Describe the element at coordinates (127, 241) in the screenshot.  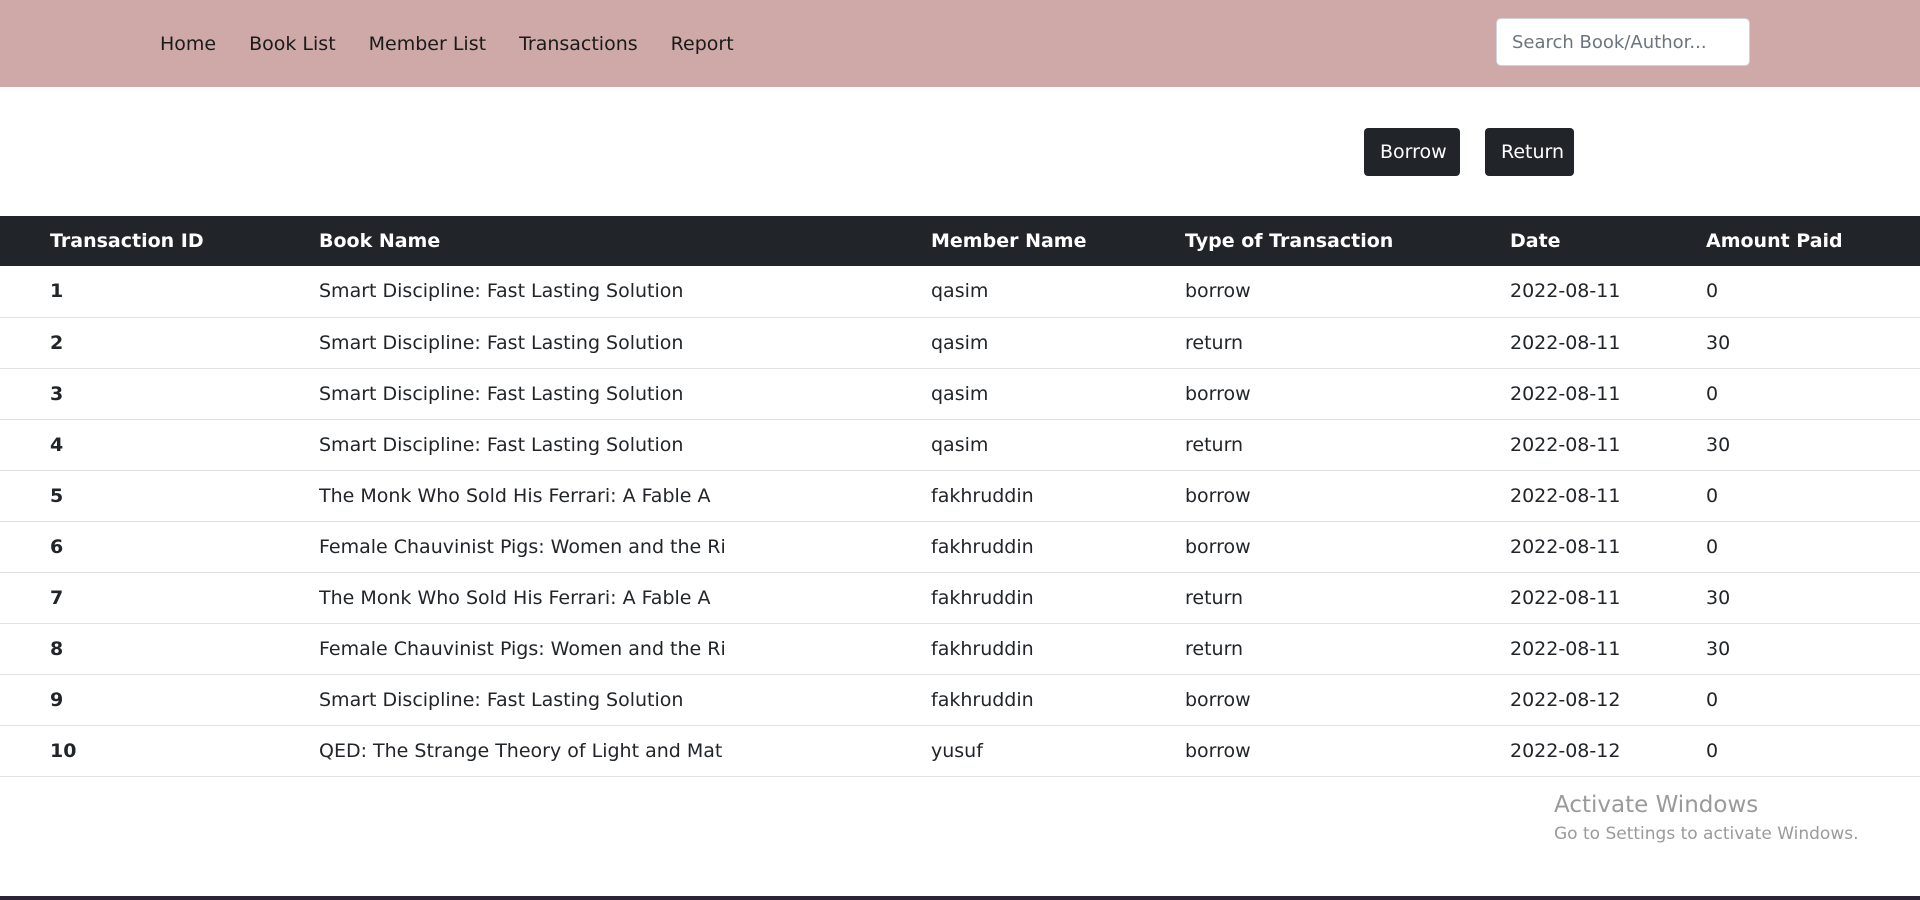
I see `header-transaction-id: Transaction ID` at that location.